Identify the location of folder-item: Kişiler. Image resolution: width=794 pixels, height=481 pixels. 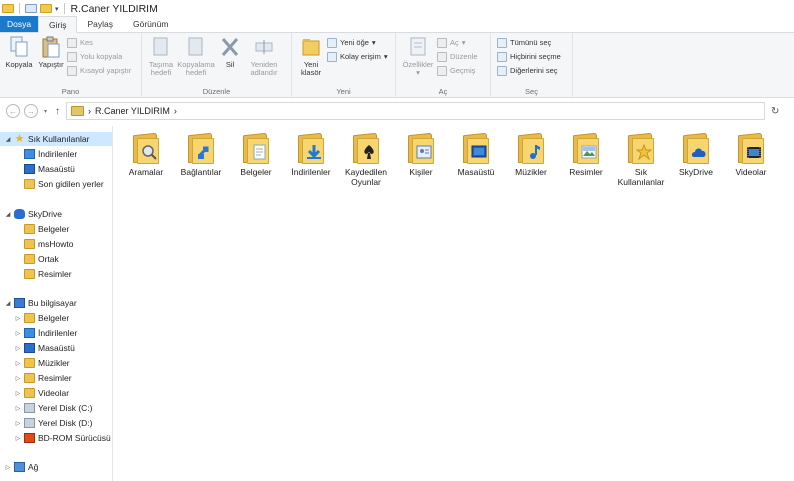
(421, 153).